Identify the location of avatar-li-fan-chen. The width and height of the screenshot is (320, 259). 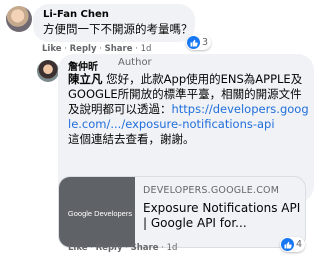
(19, 19).